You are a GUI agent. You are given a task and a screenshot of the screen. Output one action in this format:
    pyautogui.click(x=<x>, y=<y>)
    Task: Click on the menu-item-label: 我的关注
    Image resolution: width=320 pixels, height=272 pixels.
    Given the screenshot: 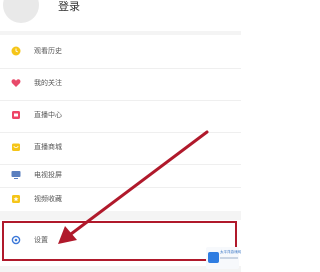 What is the action you would take?
    pyautogui.click(x=48, y=83)
    